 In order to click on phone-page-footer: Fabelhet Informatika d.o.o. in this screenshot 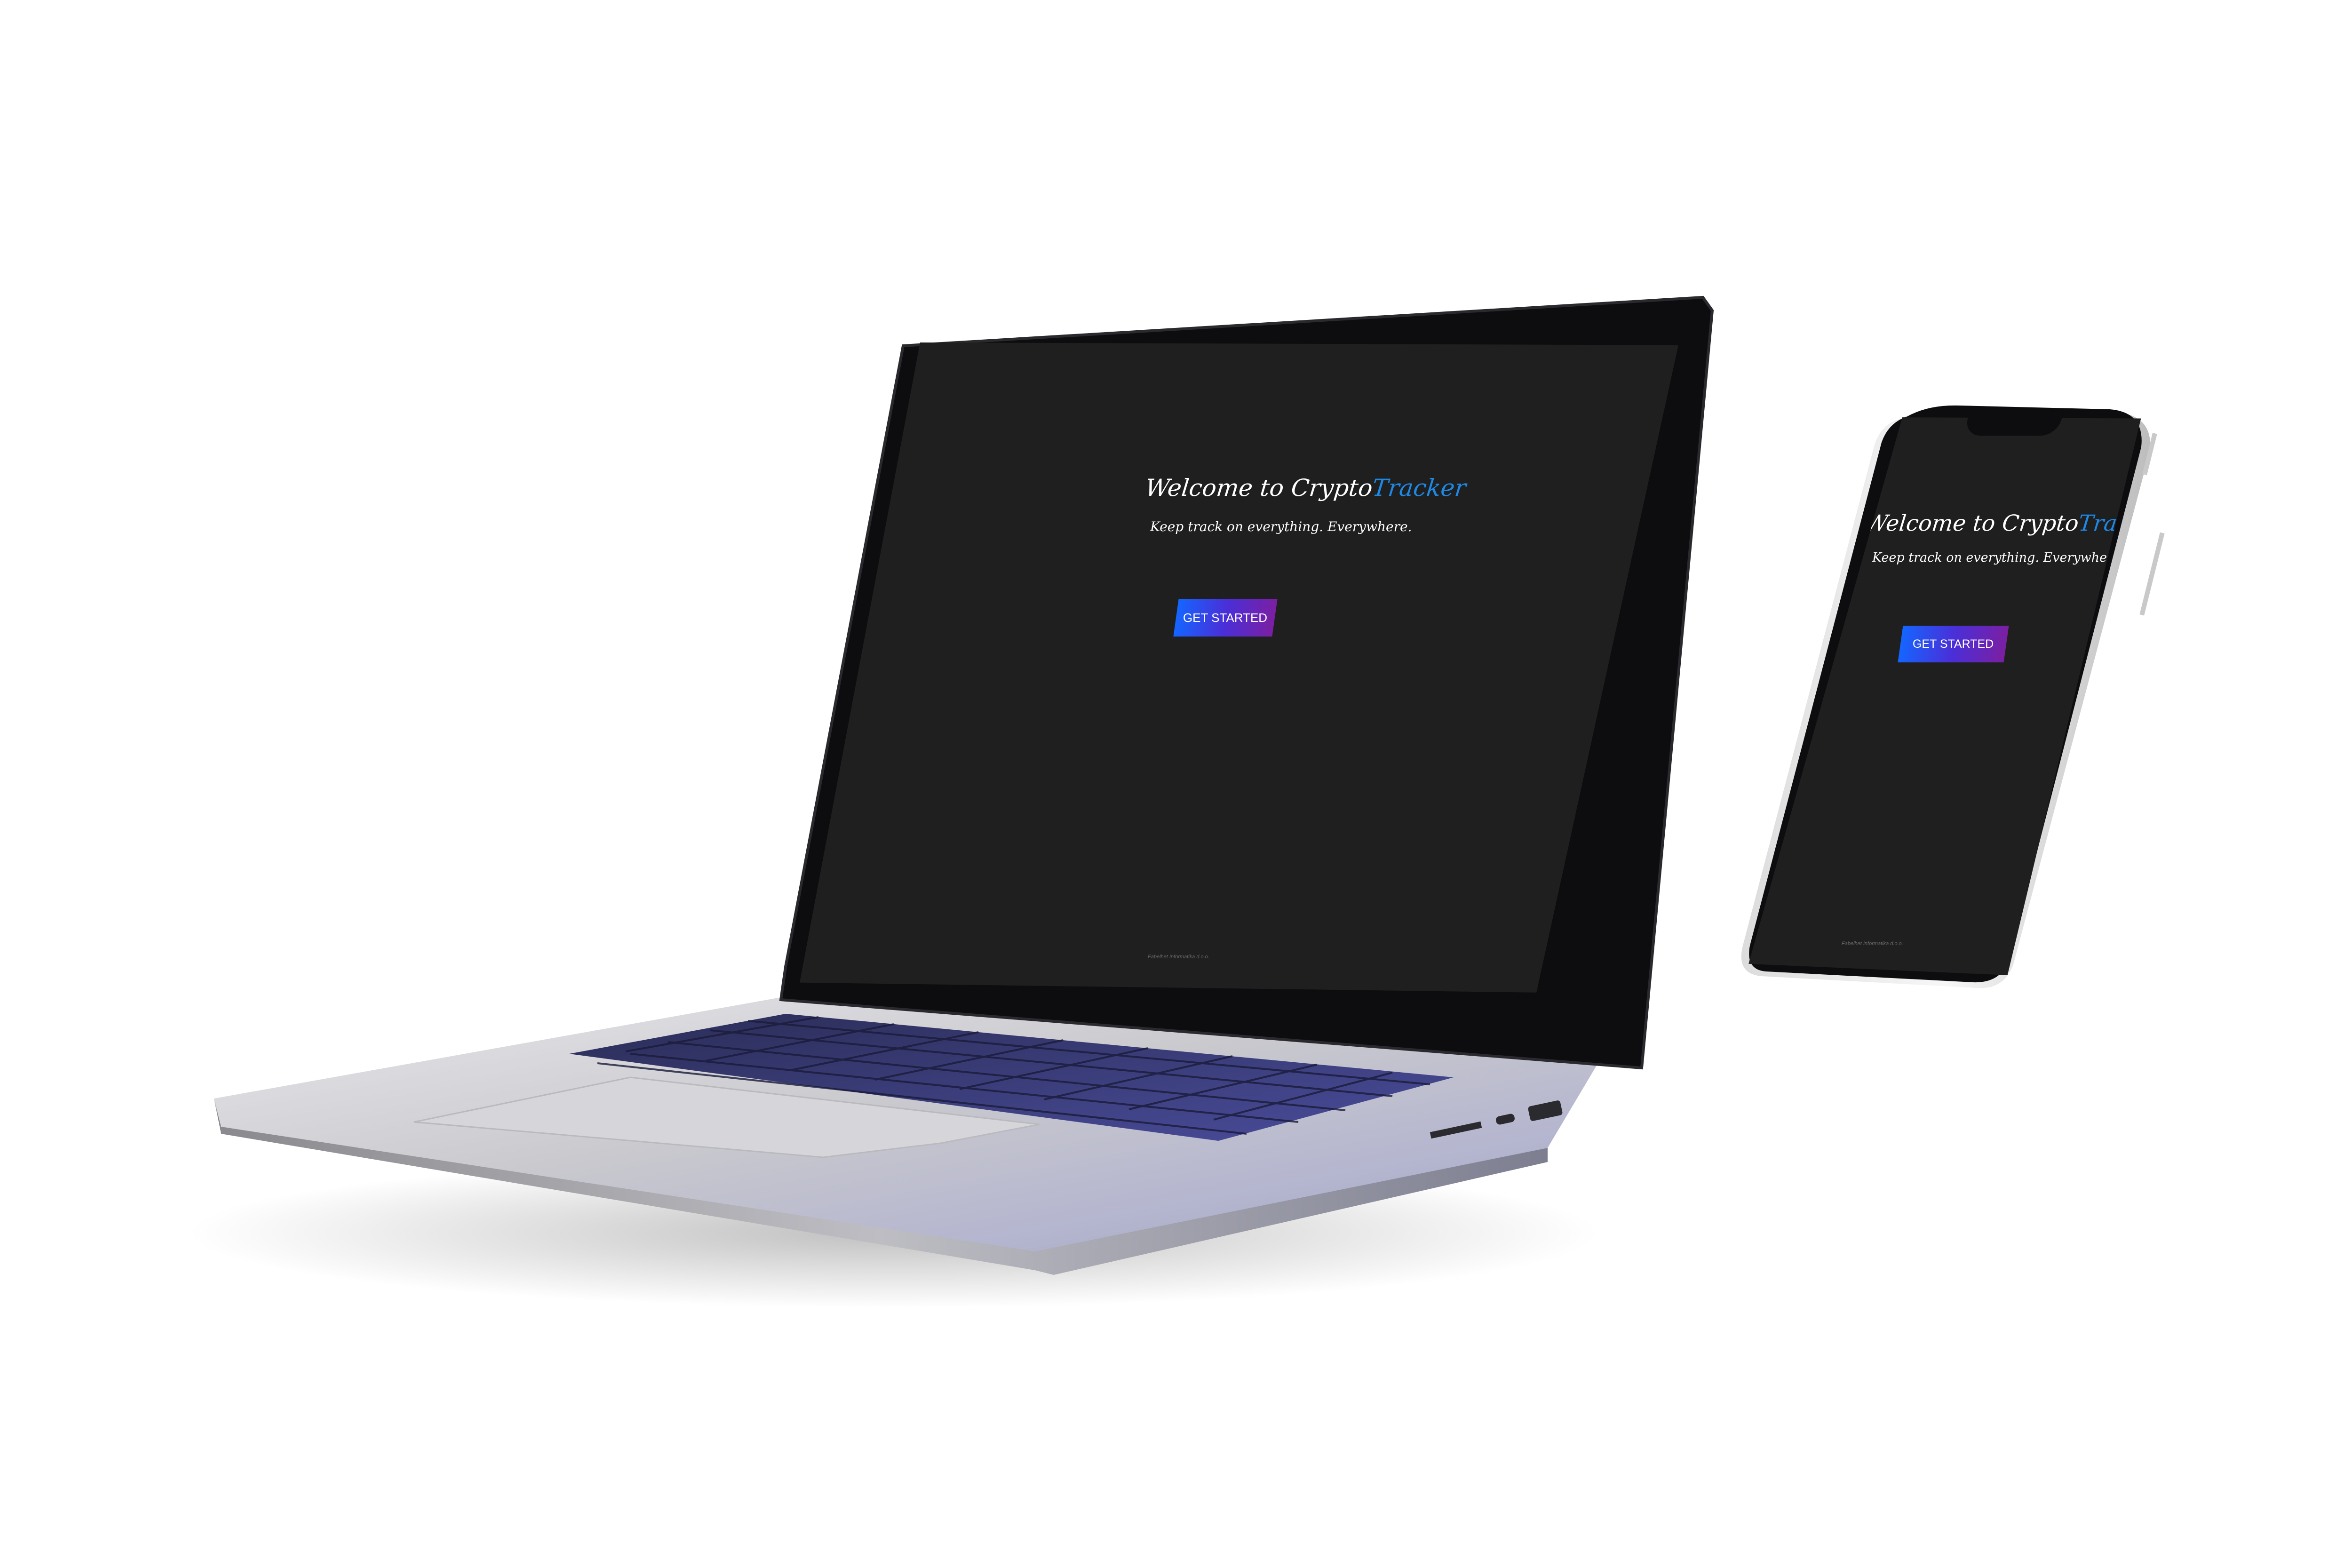, I will do `click(1872, 944)`.